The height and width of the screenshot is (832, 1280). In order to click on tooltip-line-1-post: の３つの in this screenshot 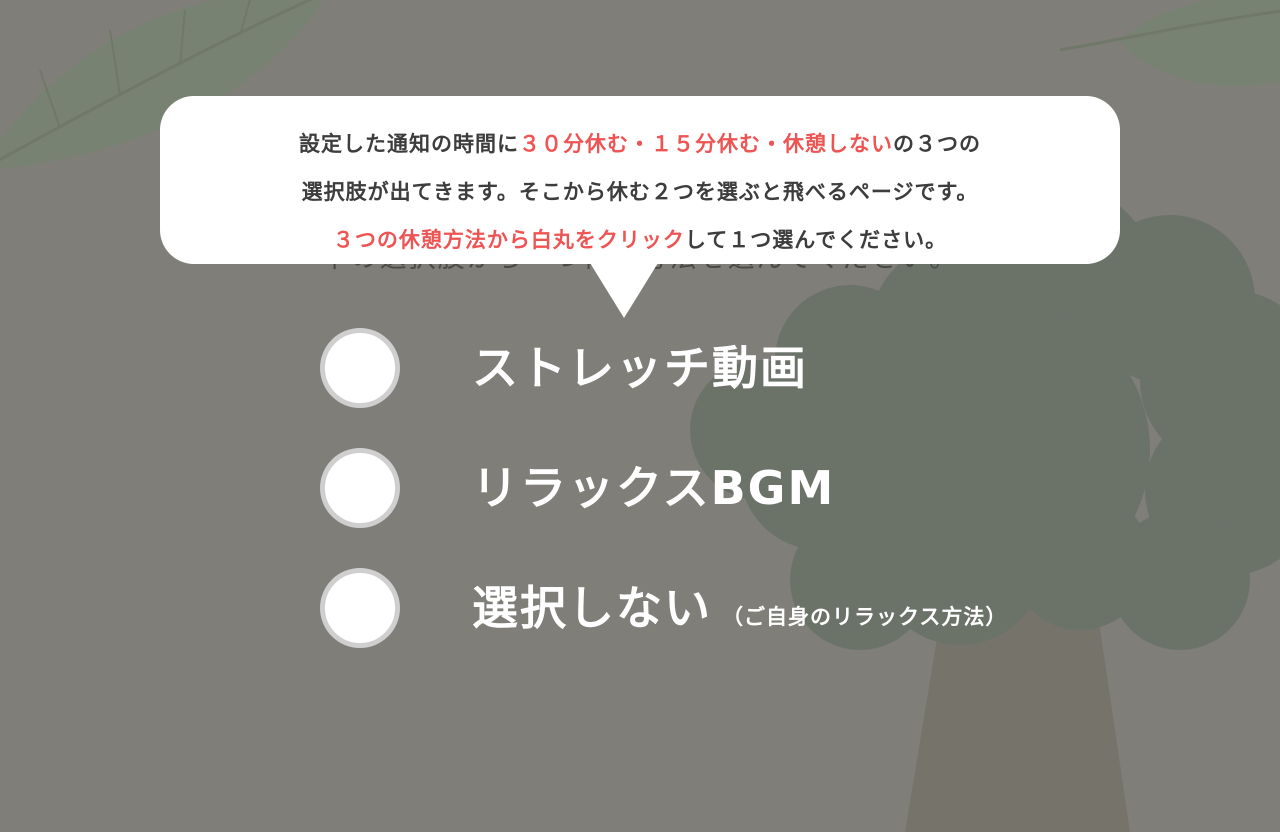, I will do `click(937, 144)`.